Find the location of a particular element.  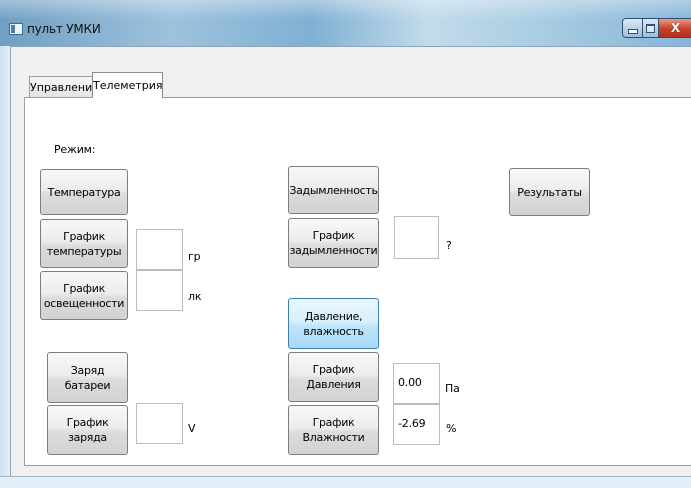

close-icon: X is located at coordinates (675, 28).